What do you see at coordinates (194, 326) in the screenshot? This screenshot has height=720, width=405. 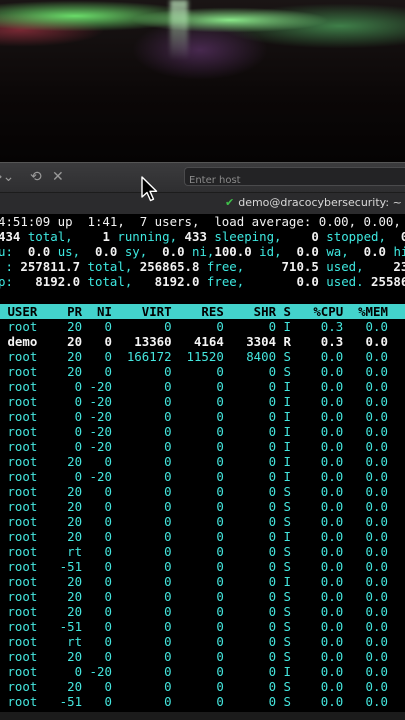 I see `process-row: root 20 0 0 0 0 I 0.3 0.0` at bounding box center [194, 326].